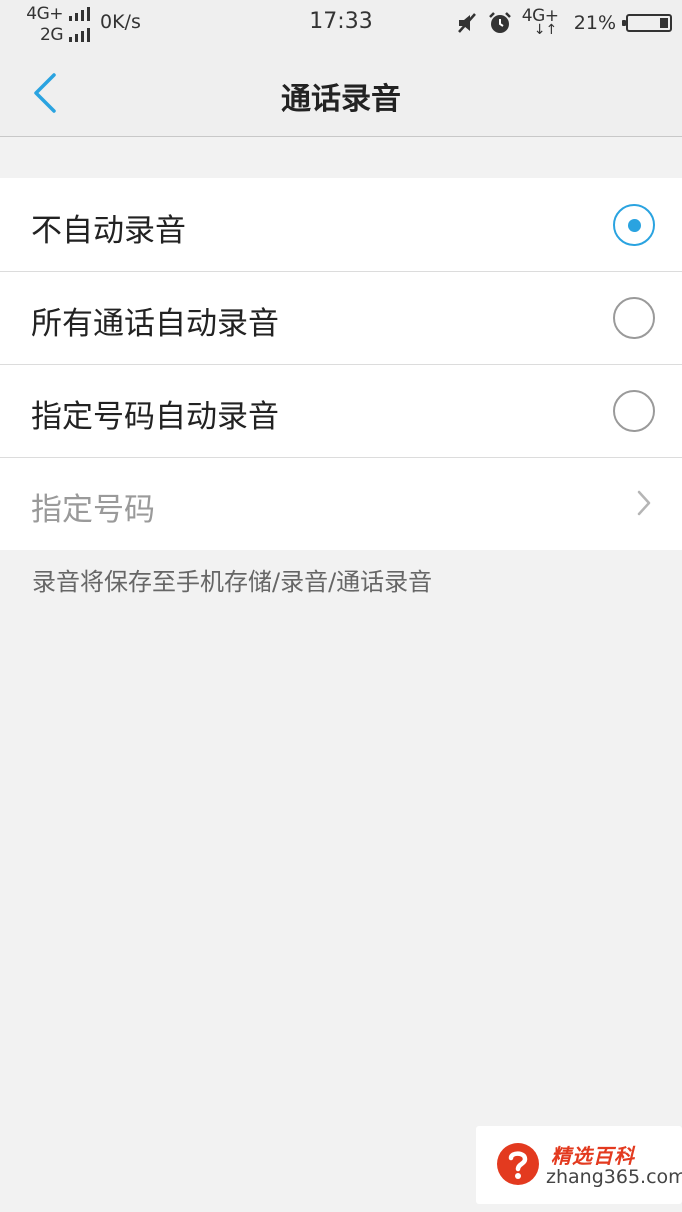  I want to click on watermark-title: 精选百科, so click(593, 1156).